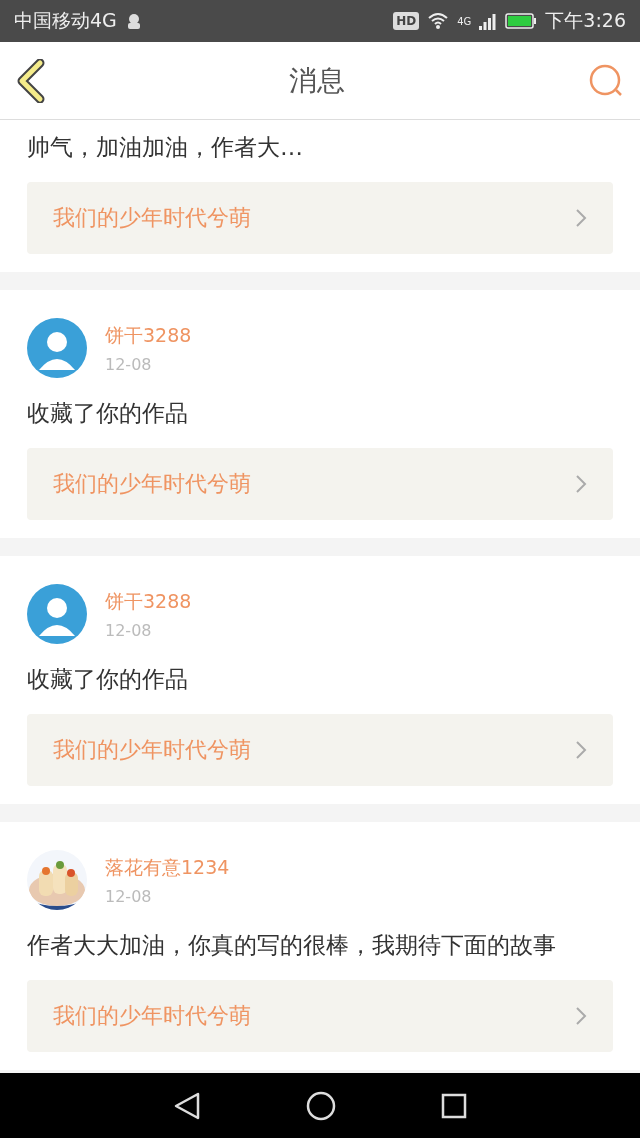 The width and height of the screenshot is (640, 1138). Describe the element at coordinates (292, 945) in the screenshot. I see `message-text: 作者大大加油，你真的写的很棒，我期待下面的故事` at that location.